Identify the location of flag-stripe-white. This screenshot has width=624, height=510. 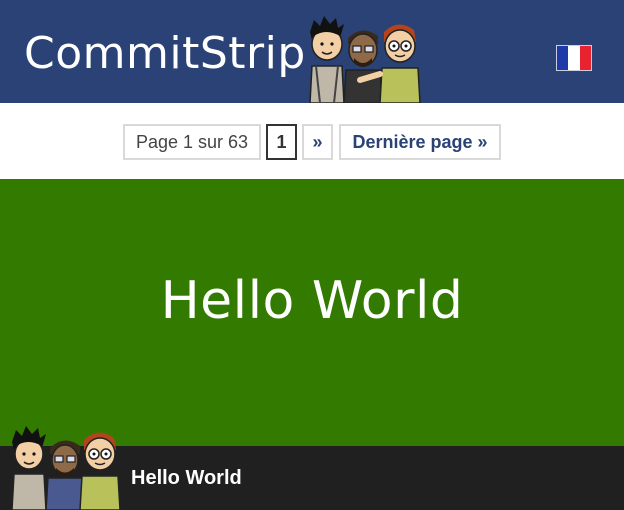
(574, 58).